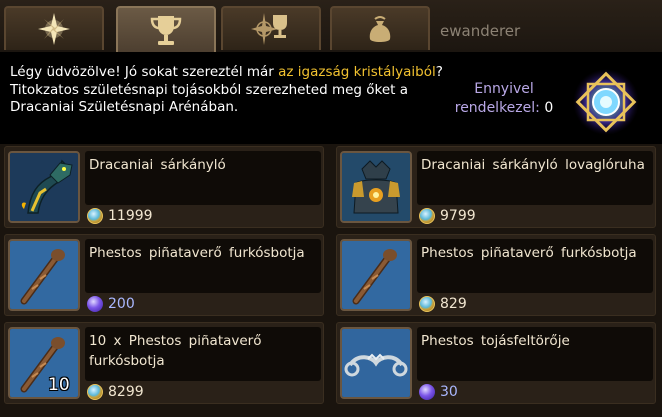 This screenshot has width=662, height=417. I want to click on item-price-value: 8299, so click(126, 392).